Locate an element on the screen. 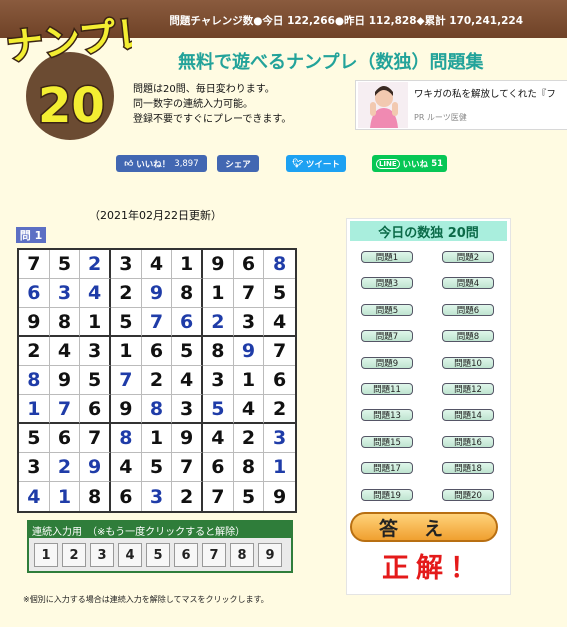 This screenshot has height=627, width=567. number-key-5: 5 is located at coordinates (158, 555).